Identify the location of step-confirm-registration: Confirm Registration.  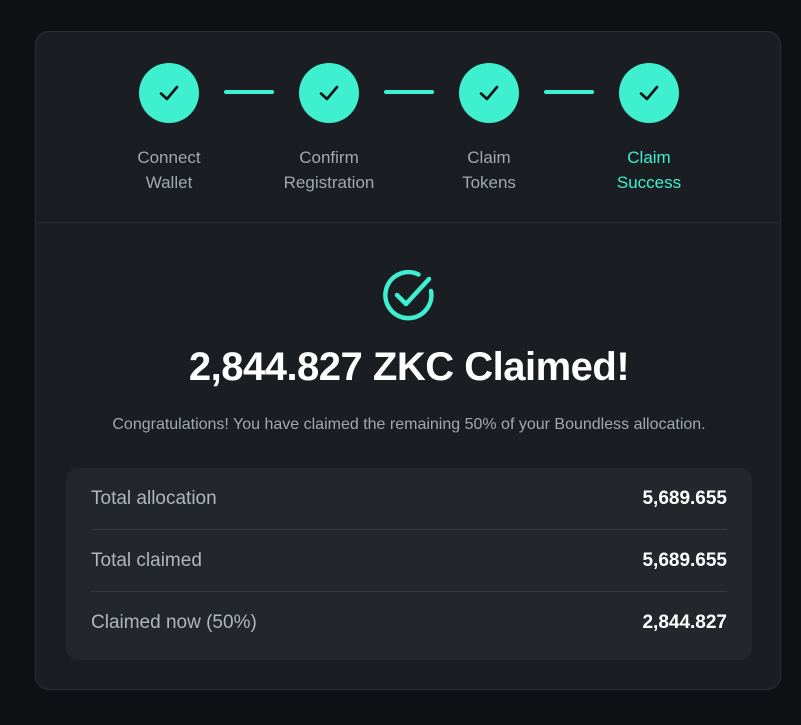
(329, 129).